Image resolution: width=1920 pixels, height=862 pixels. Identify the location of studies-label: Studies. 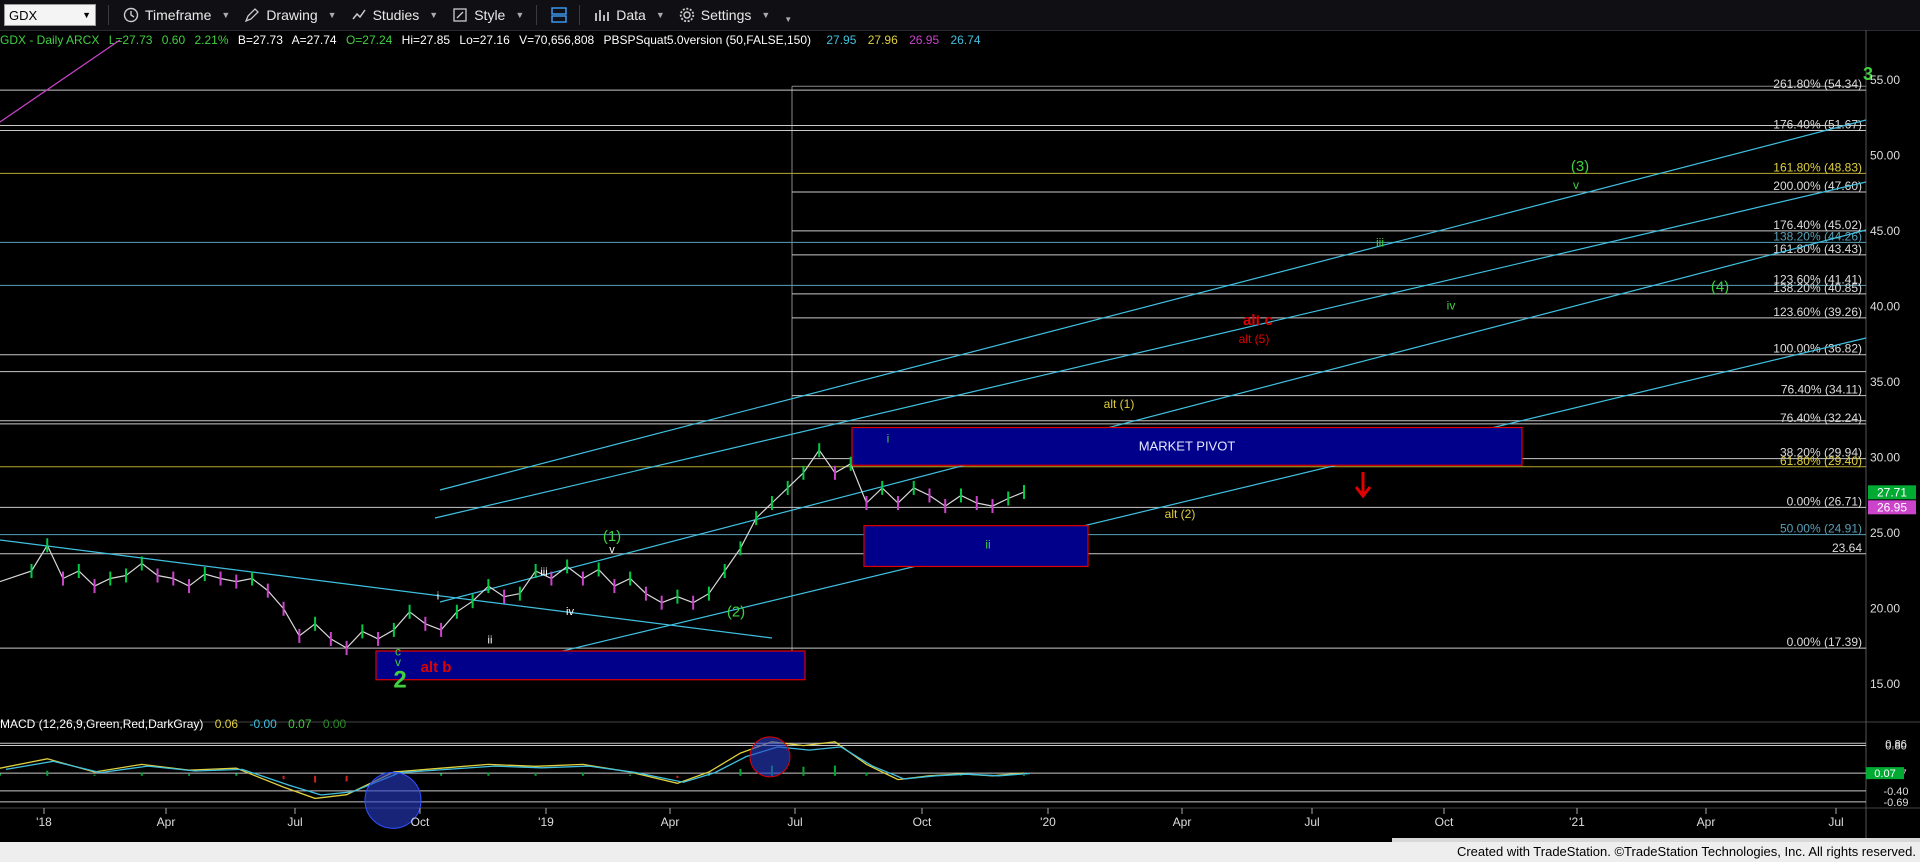
(396, 15).